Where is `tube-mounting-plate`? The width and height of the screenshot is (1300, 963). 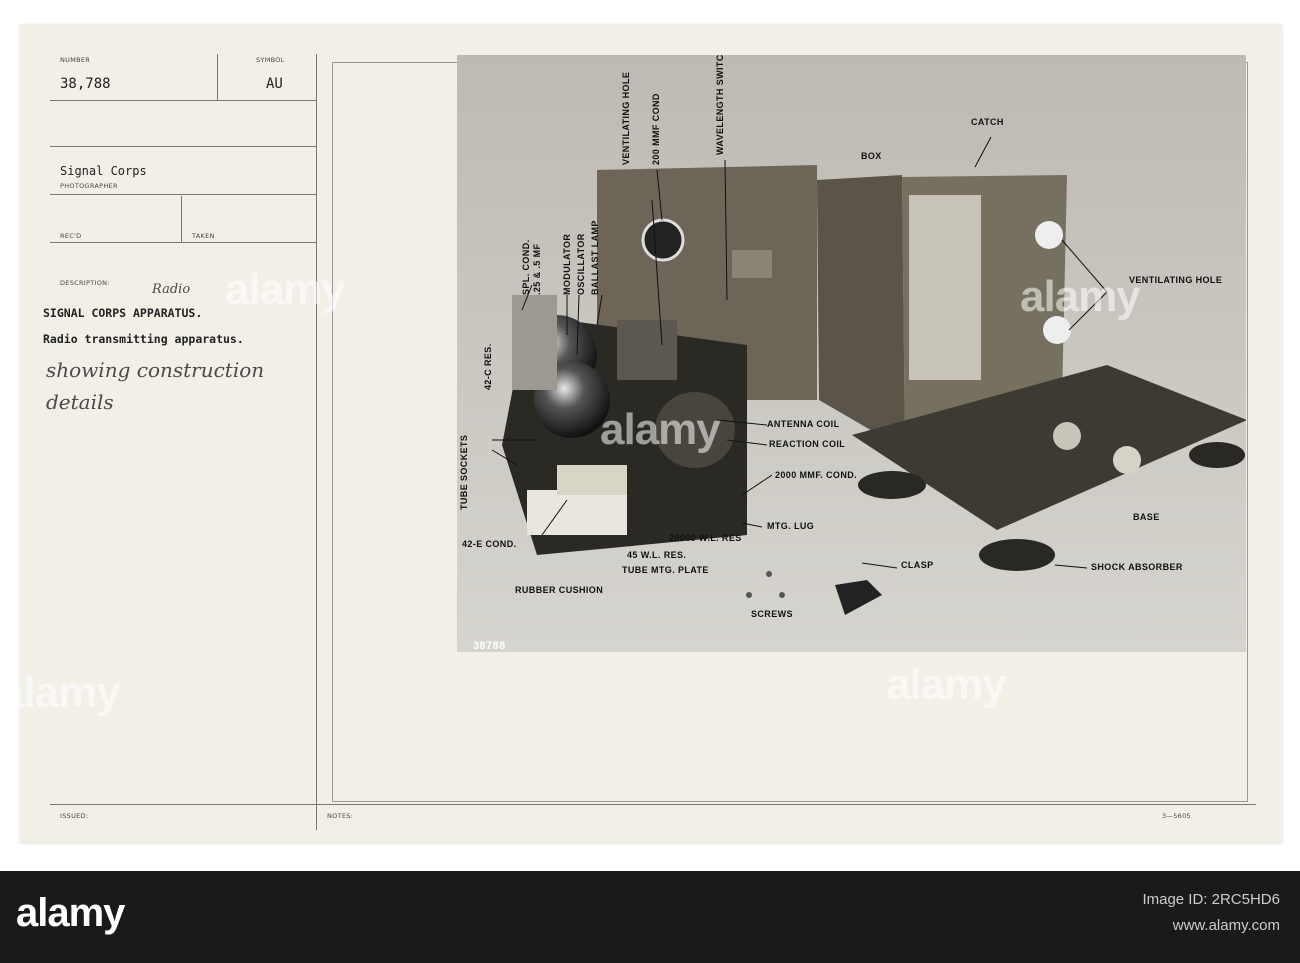 tube-mounting-plate is located at coordinates (577, 512).